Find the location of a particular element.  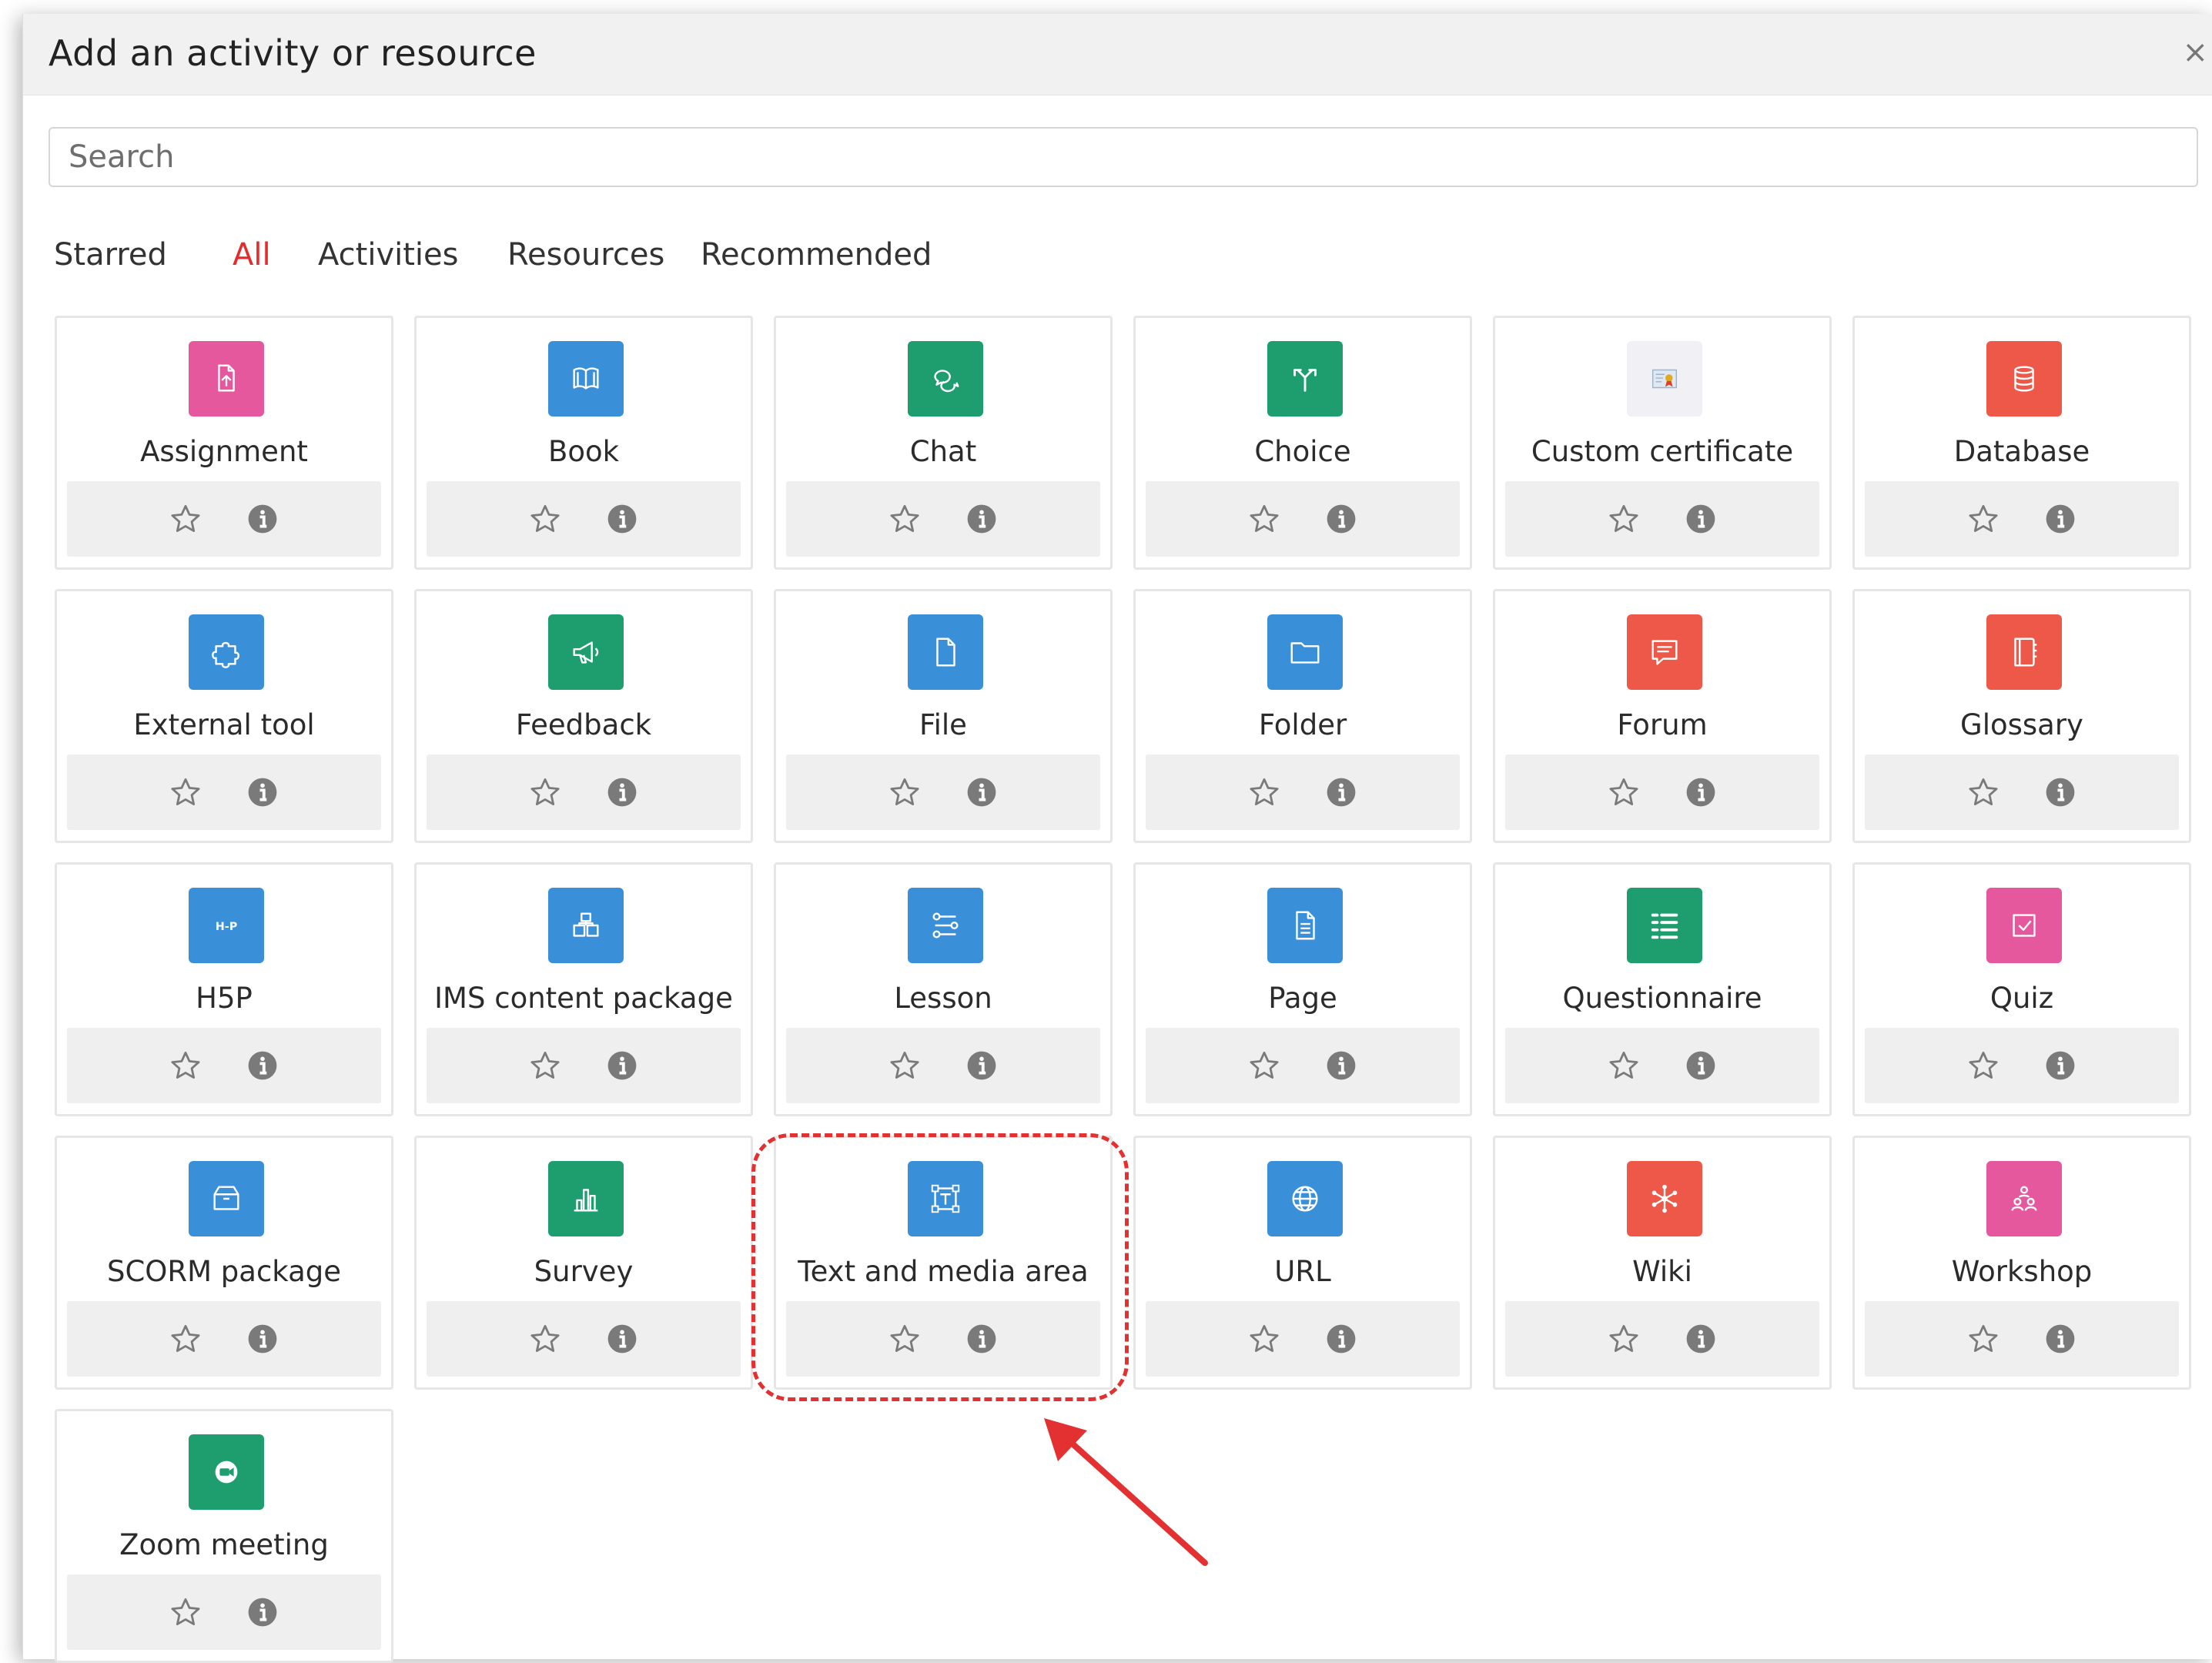

dialog-header: Add an activity or resource × is located at coordinates (1117, 54).